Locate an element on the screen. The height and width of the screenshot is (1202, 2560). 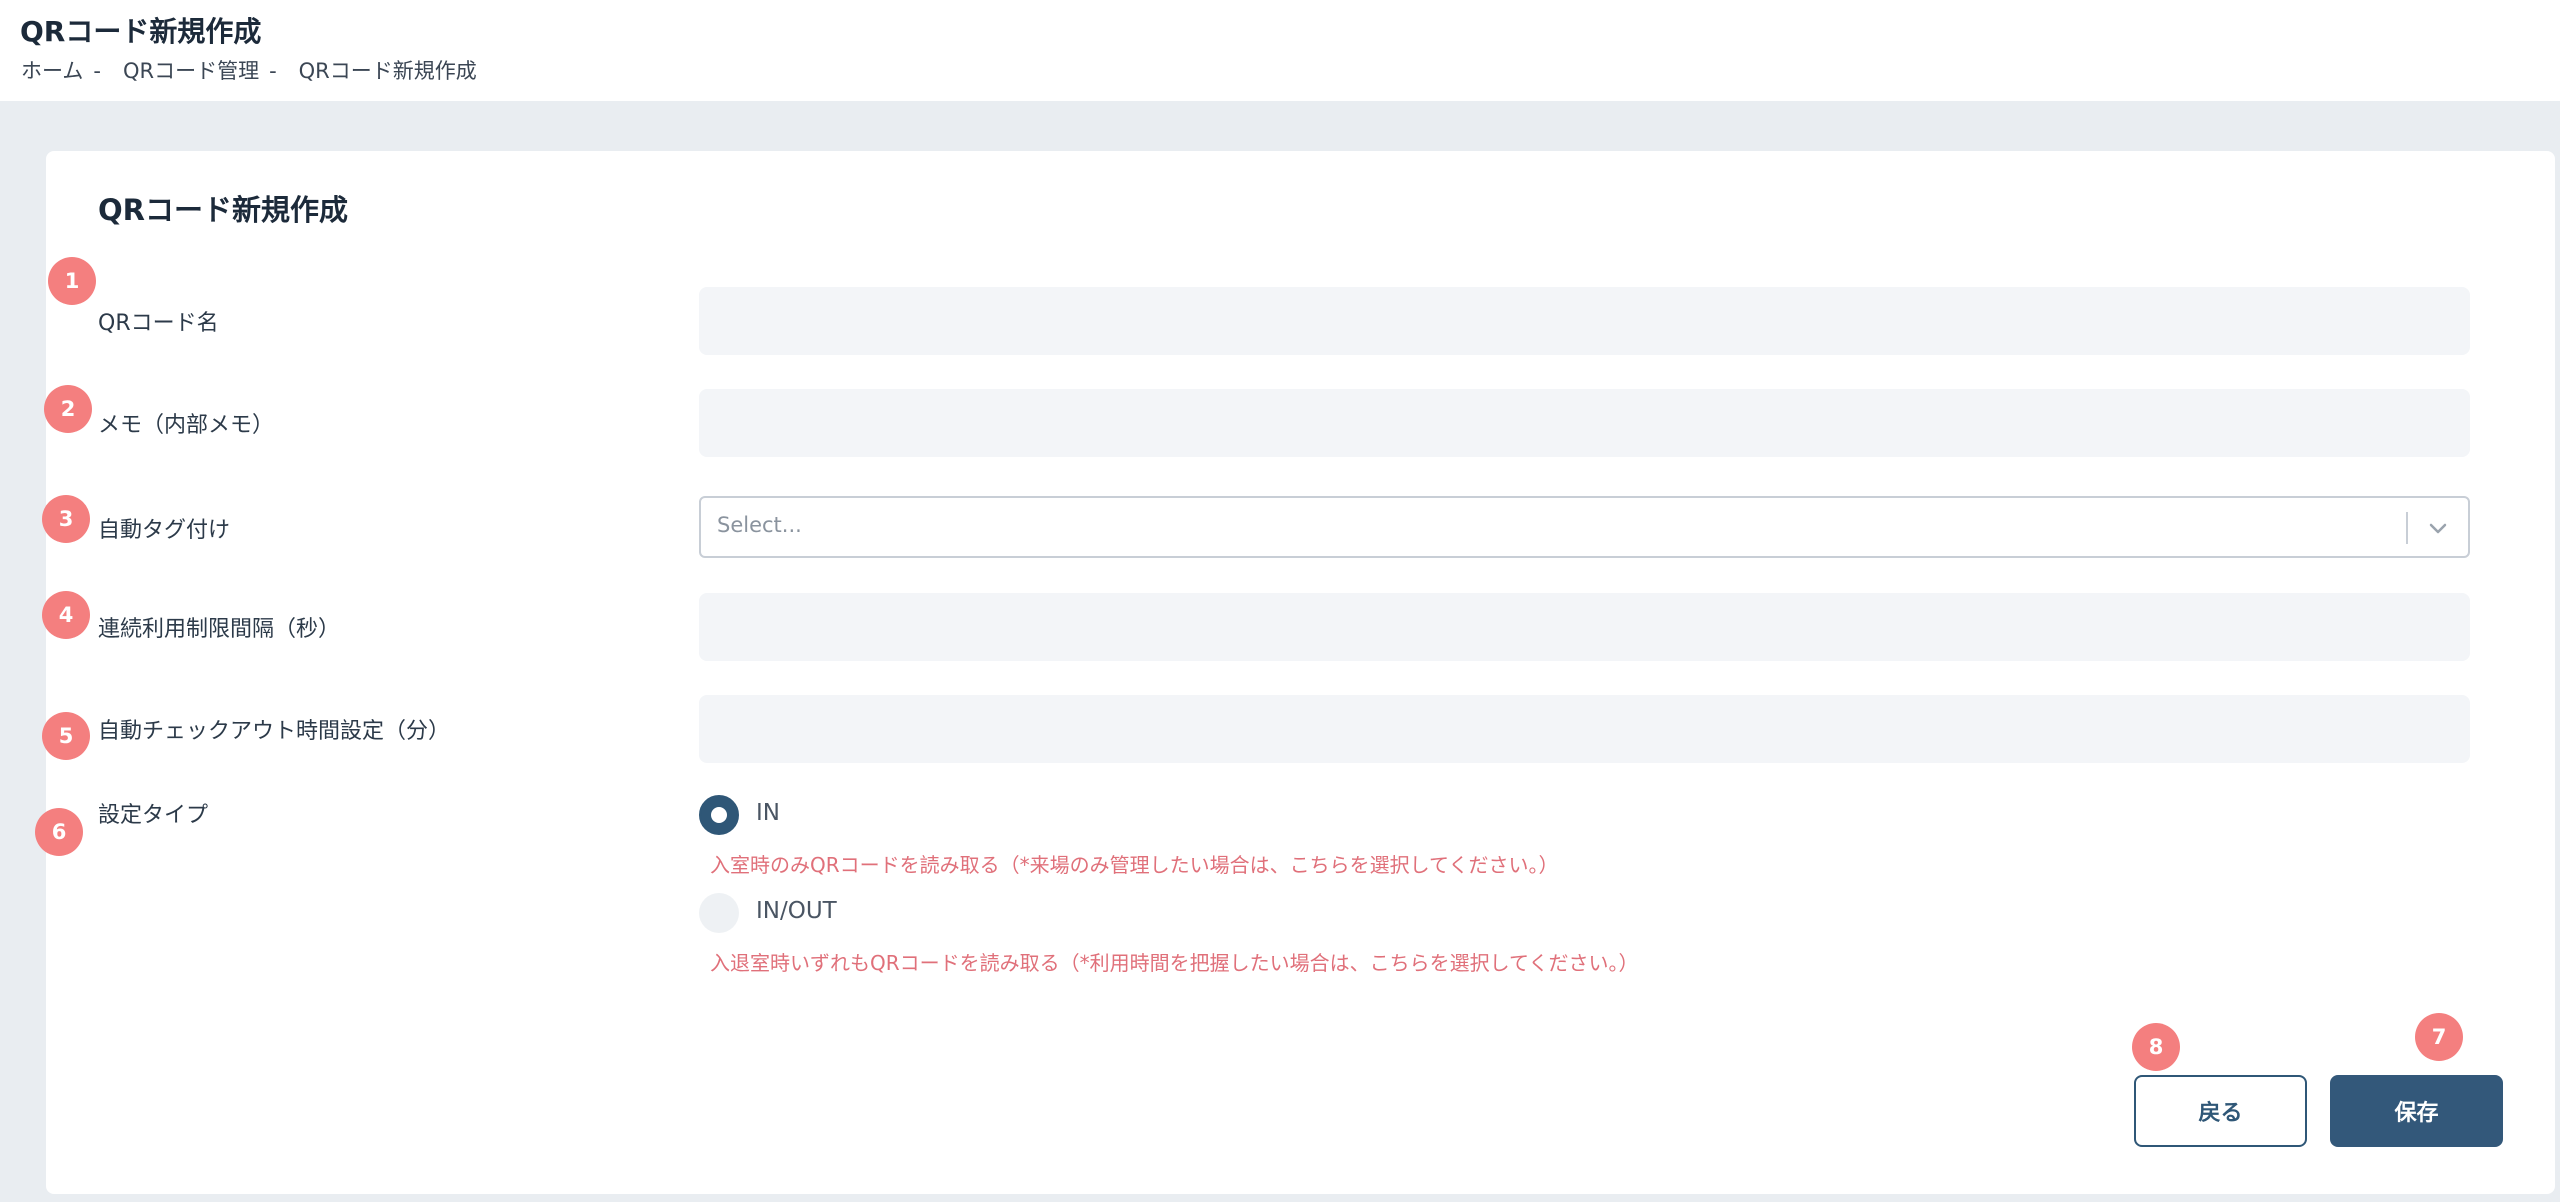
chevron-down-icon is located at coordinates (2438, 528).